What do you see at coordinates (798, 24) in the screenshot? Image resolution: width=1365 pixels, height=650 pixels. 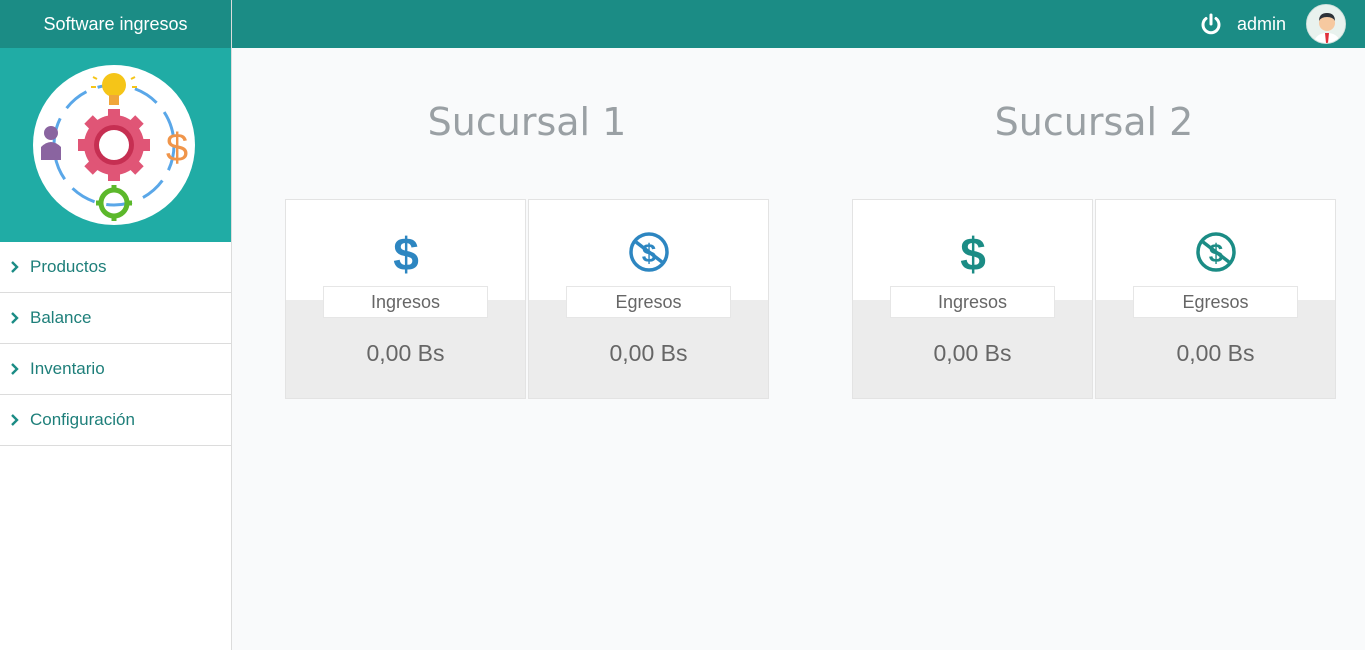 I see `top-bar: admin` at bounding box center [798, 24].